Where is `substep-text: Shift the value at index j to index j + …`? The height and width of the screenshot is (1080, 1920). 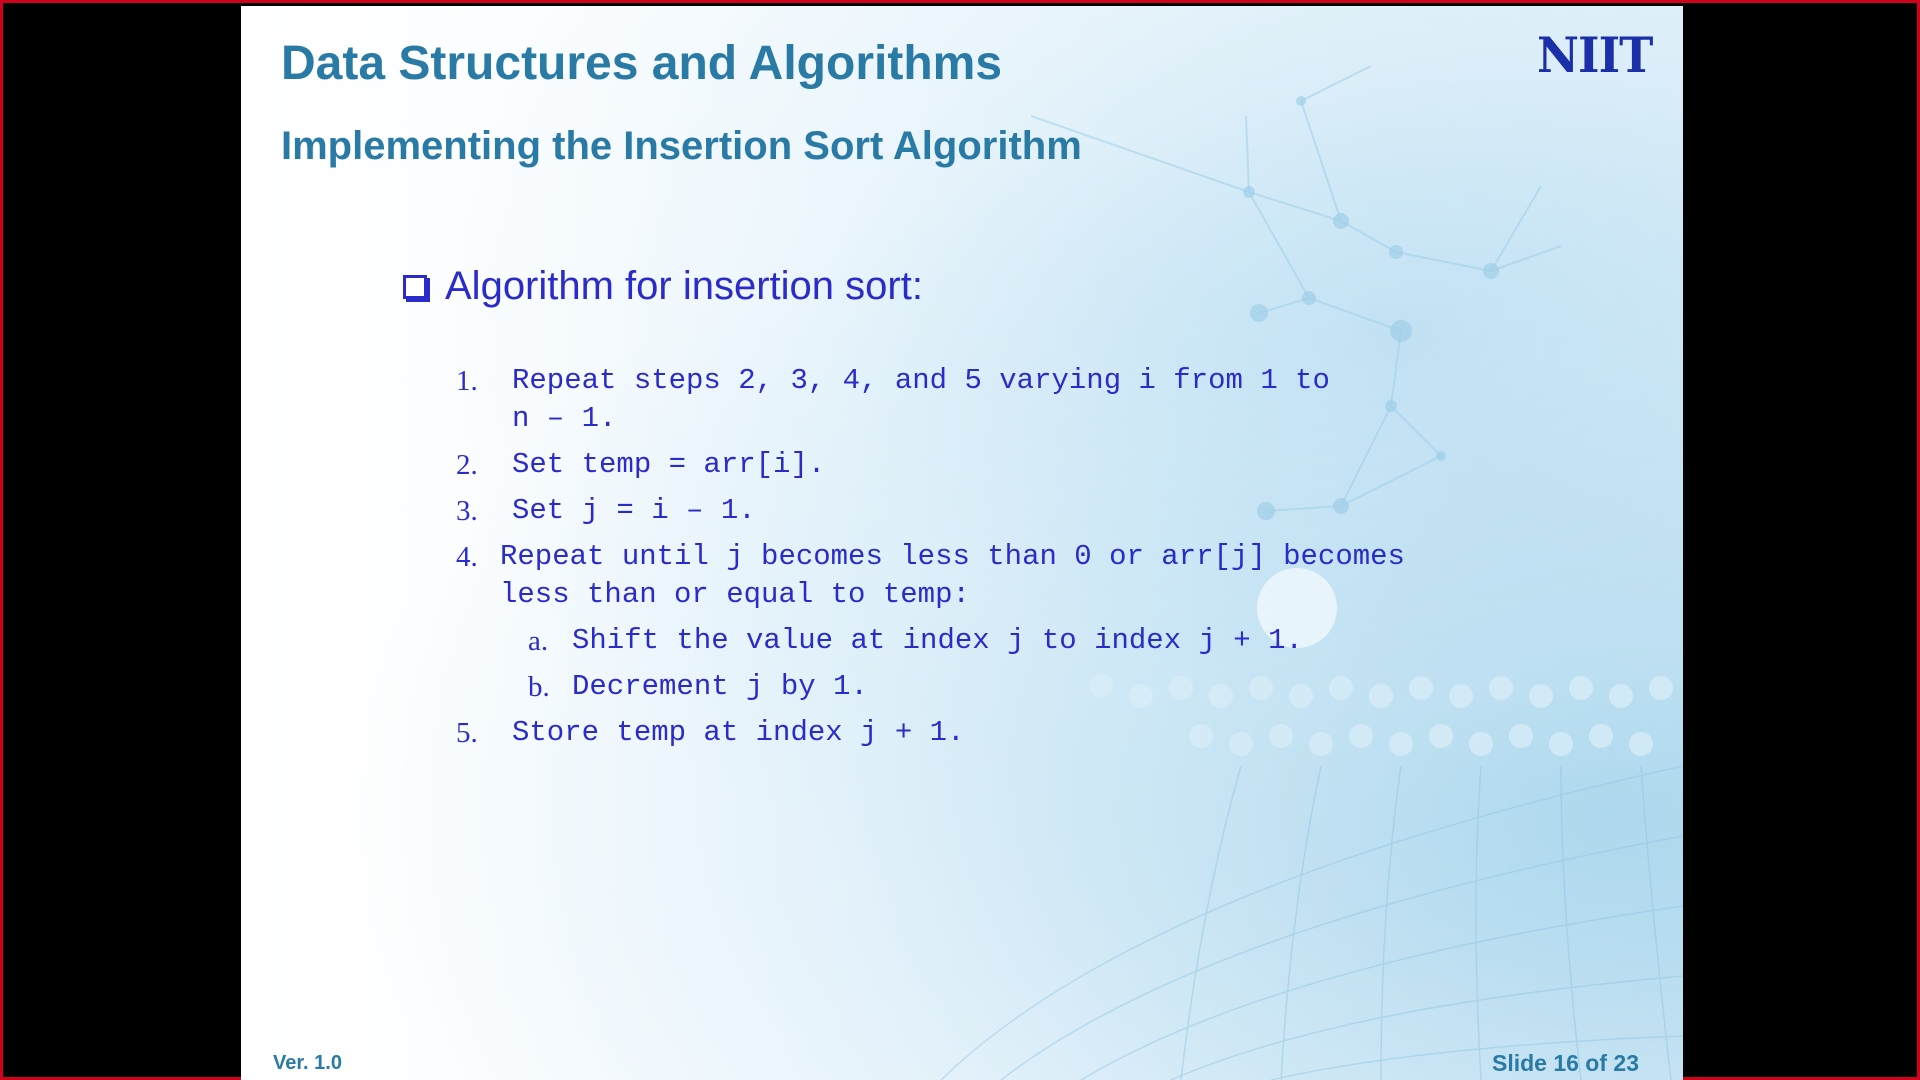
substep-text: Shift the value at index j to index j + … is located at coordinates (937, 640).